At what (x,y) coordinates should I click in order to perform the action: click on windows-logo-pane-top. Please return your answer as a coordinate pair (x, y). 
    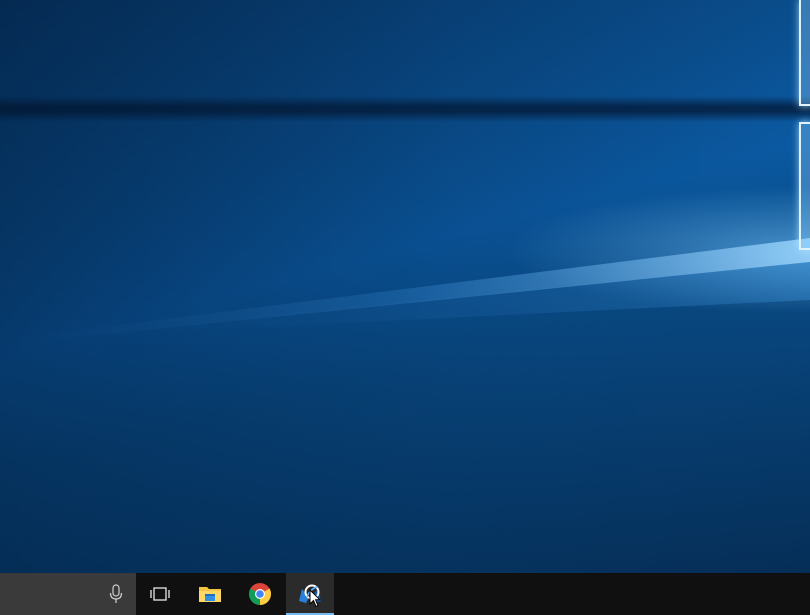
    Looking at the image, I should click on (804, 53).